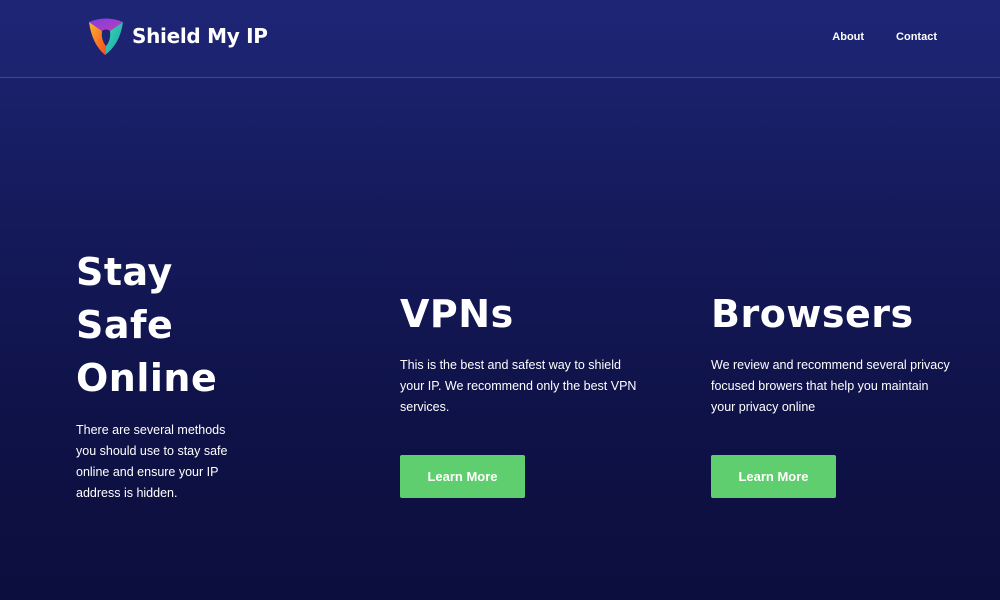 The height and width of the screenshot is (600, 1000). Describe the element at coordinates (106, 36) in the screenshot. I see `shield-logo-icon` at that location.